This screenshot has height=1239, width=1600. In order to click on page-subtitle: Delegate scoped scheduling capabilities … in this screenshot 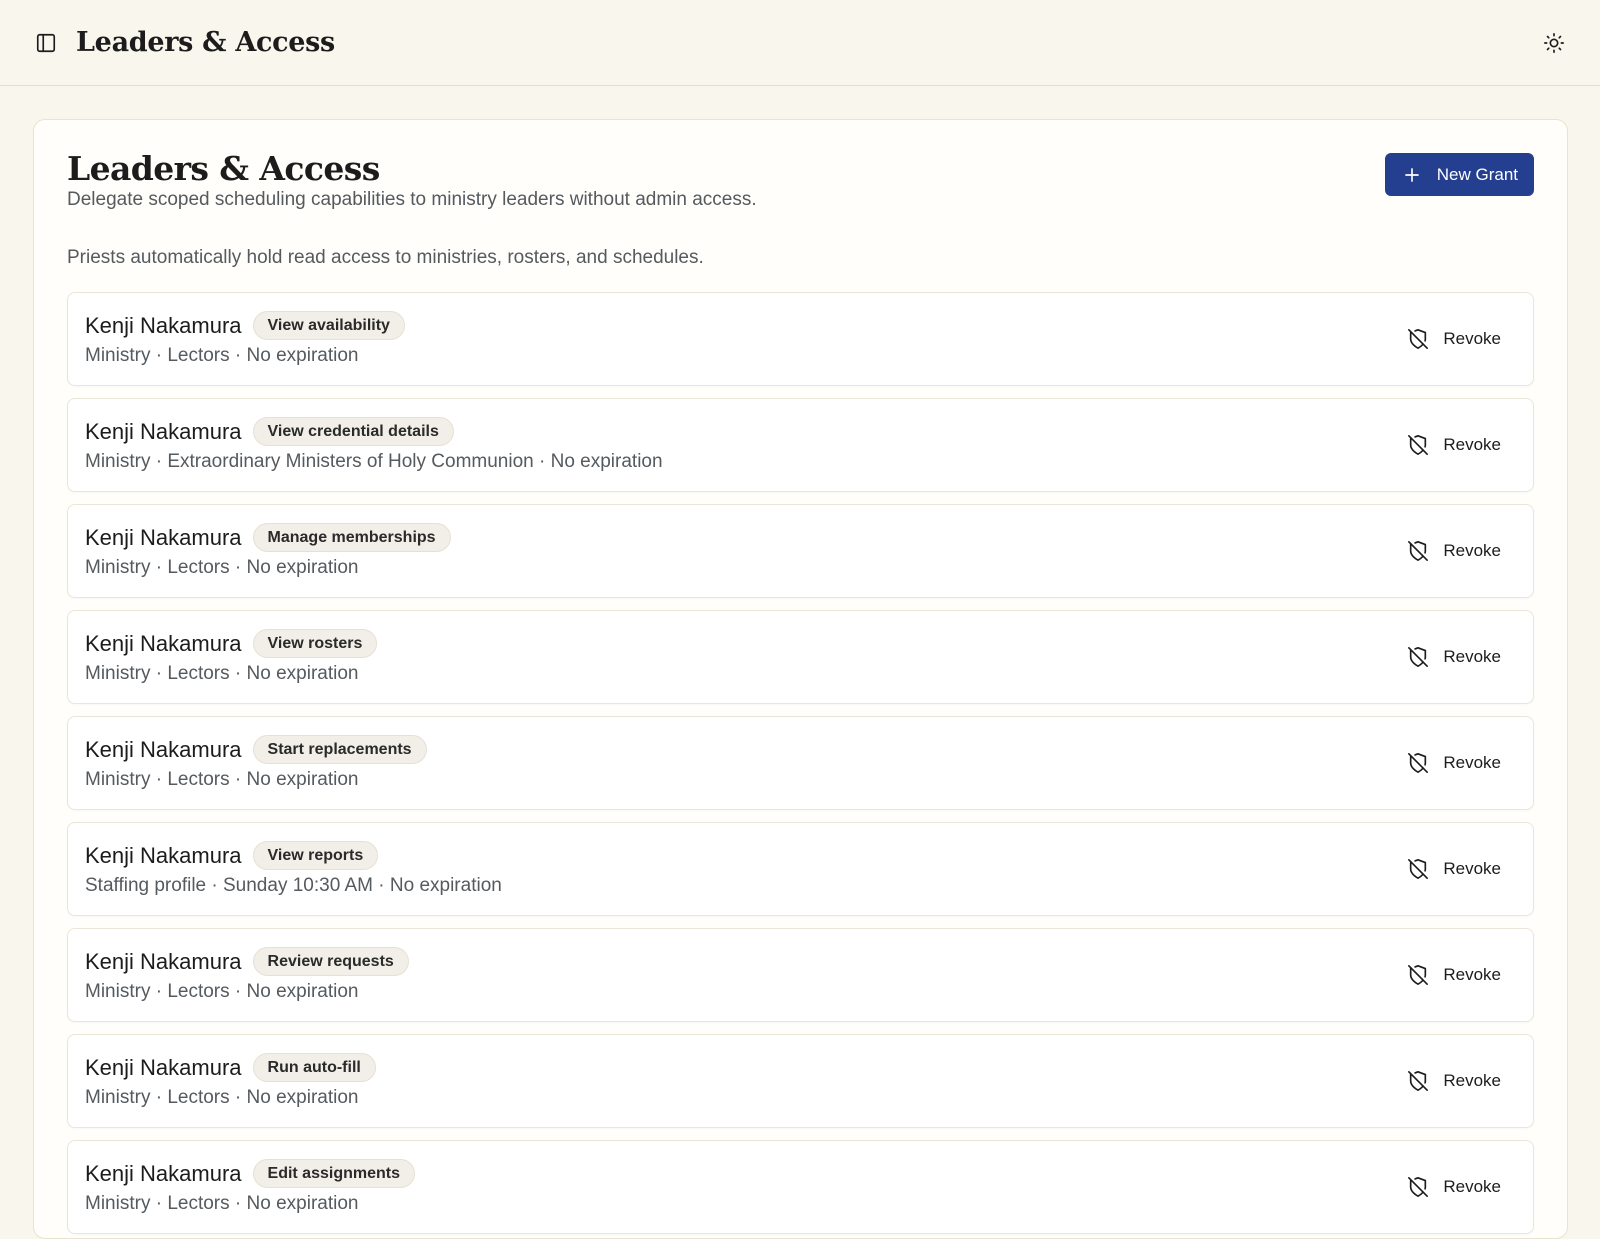, I will do `click(412, 199)`.